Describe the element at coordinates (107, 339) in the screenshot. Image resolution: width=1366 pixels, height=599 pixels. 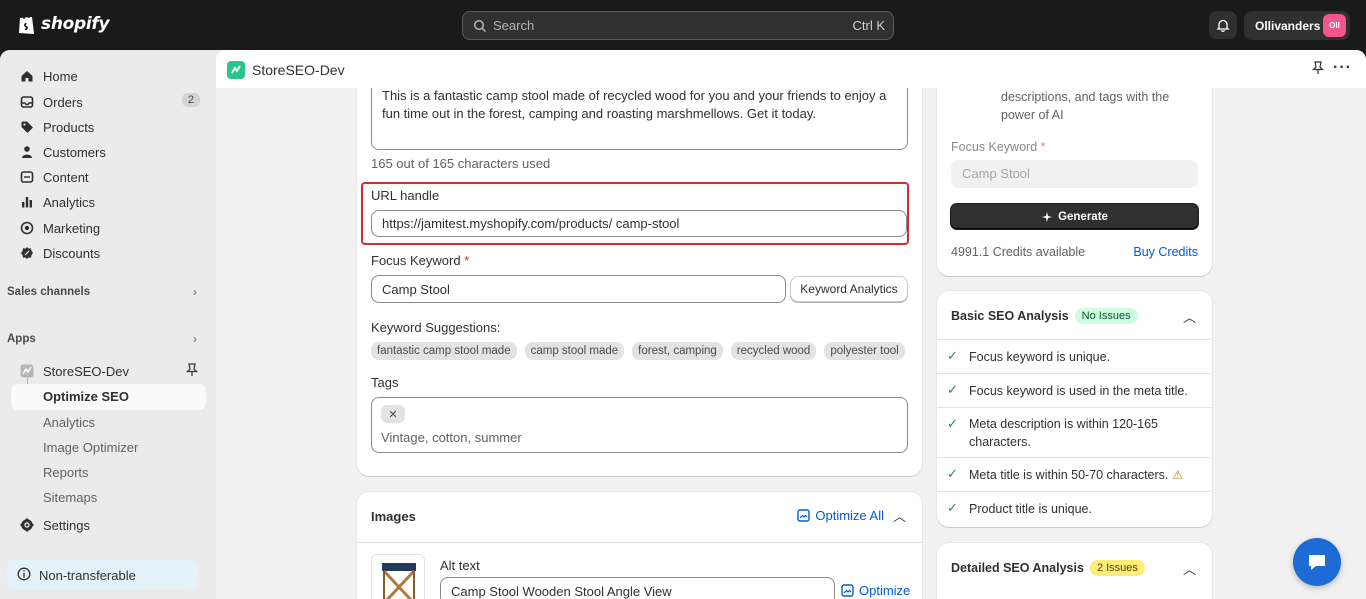
I see `apps-header: Apps ›` at that location.